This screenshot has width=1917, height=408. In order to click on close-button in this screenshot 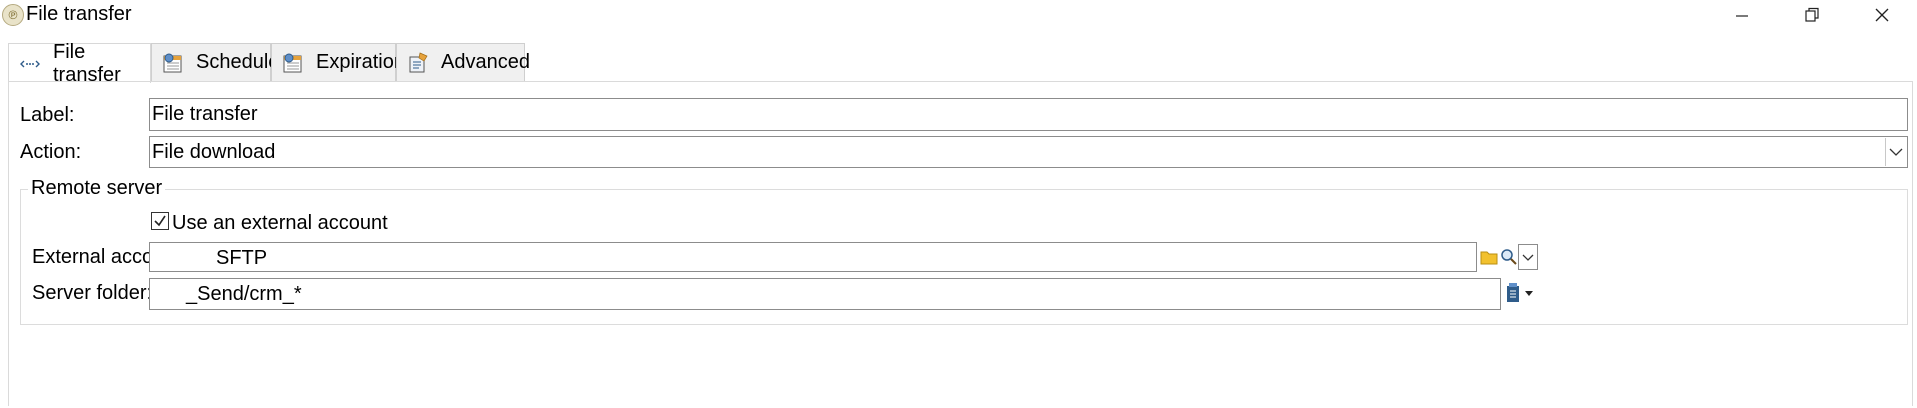, I will do `click(1882, 15)`.